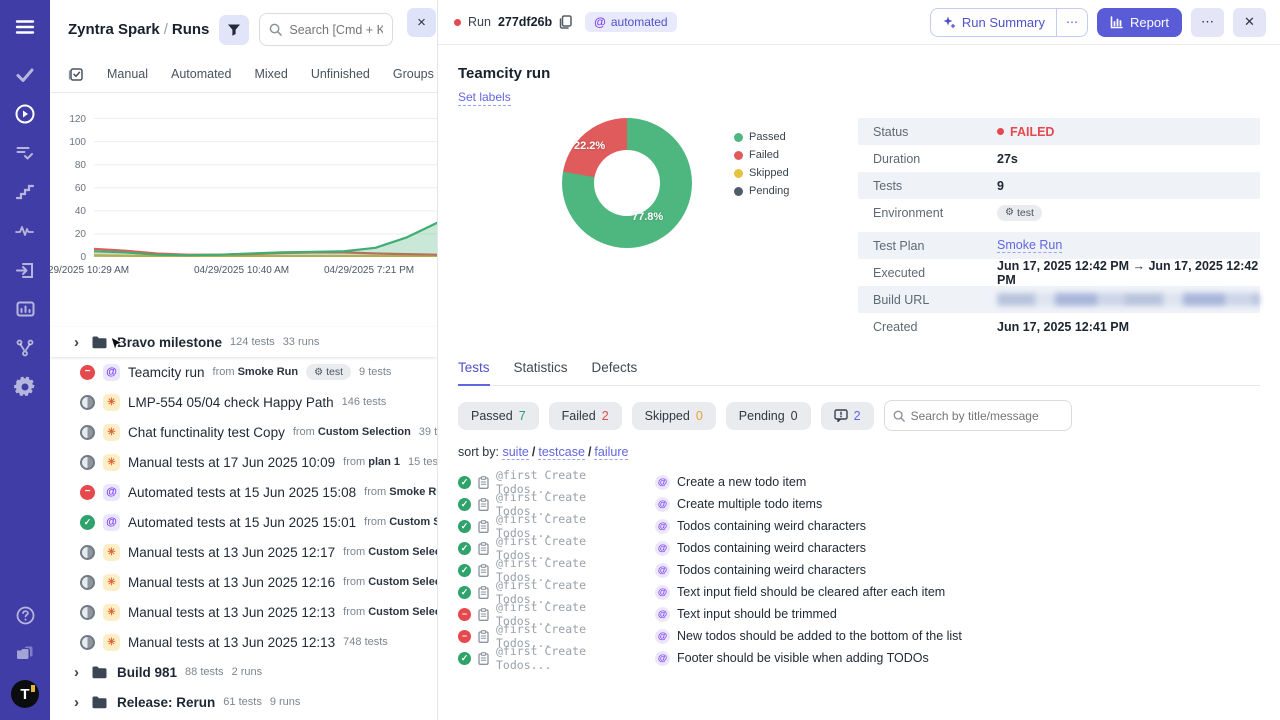 The width and height of the screenshot is (1280, 720). Describe the element at coordinates (585, 415) in the screenshot. I see `filter-failed-button: Failed 2` at that location.